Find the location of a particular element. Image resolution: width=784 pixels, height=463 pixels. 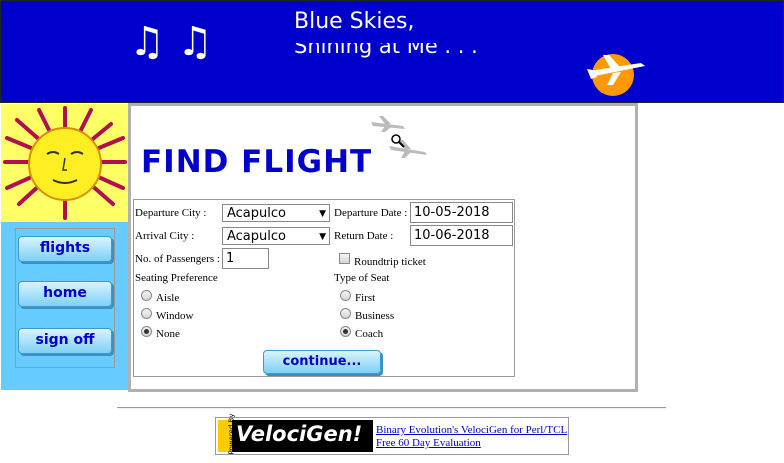

velocigen-logo: Powered By VelociGen! is located at coordinates (295, 434).